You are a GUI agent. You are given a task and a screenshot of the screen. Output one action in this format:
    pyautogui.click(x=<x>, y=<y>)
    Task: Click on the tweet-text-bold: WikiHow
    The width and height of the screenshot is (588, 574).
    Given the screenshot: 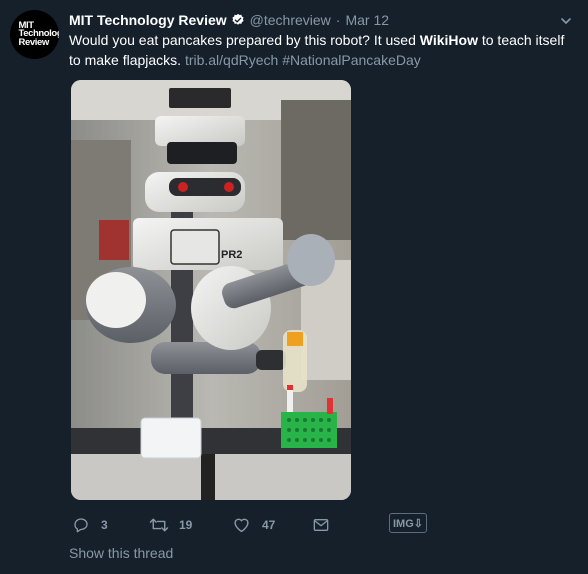 What is the action you would take?
    pyautogui.click(x=448, y=40)
    